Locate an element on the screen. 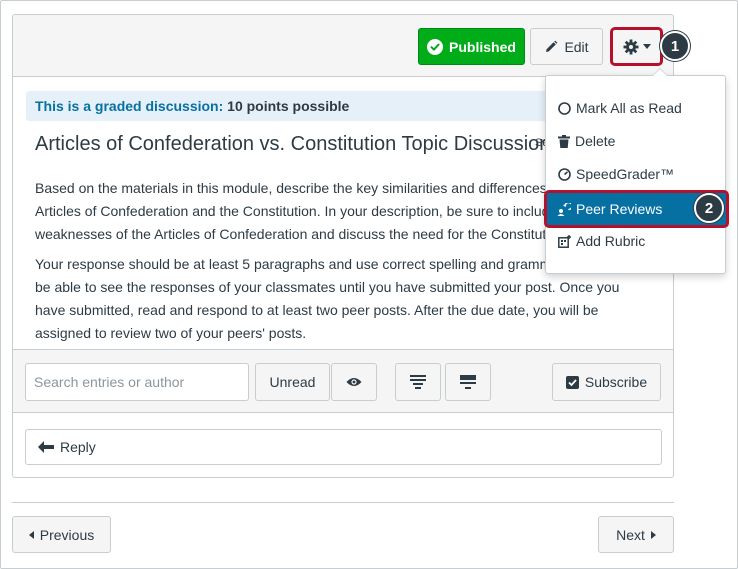 The width and height of the screenshot is (738, 569). collapse-replies-button is located at coordinates (418, 382).